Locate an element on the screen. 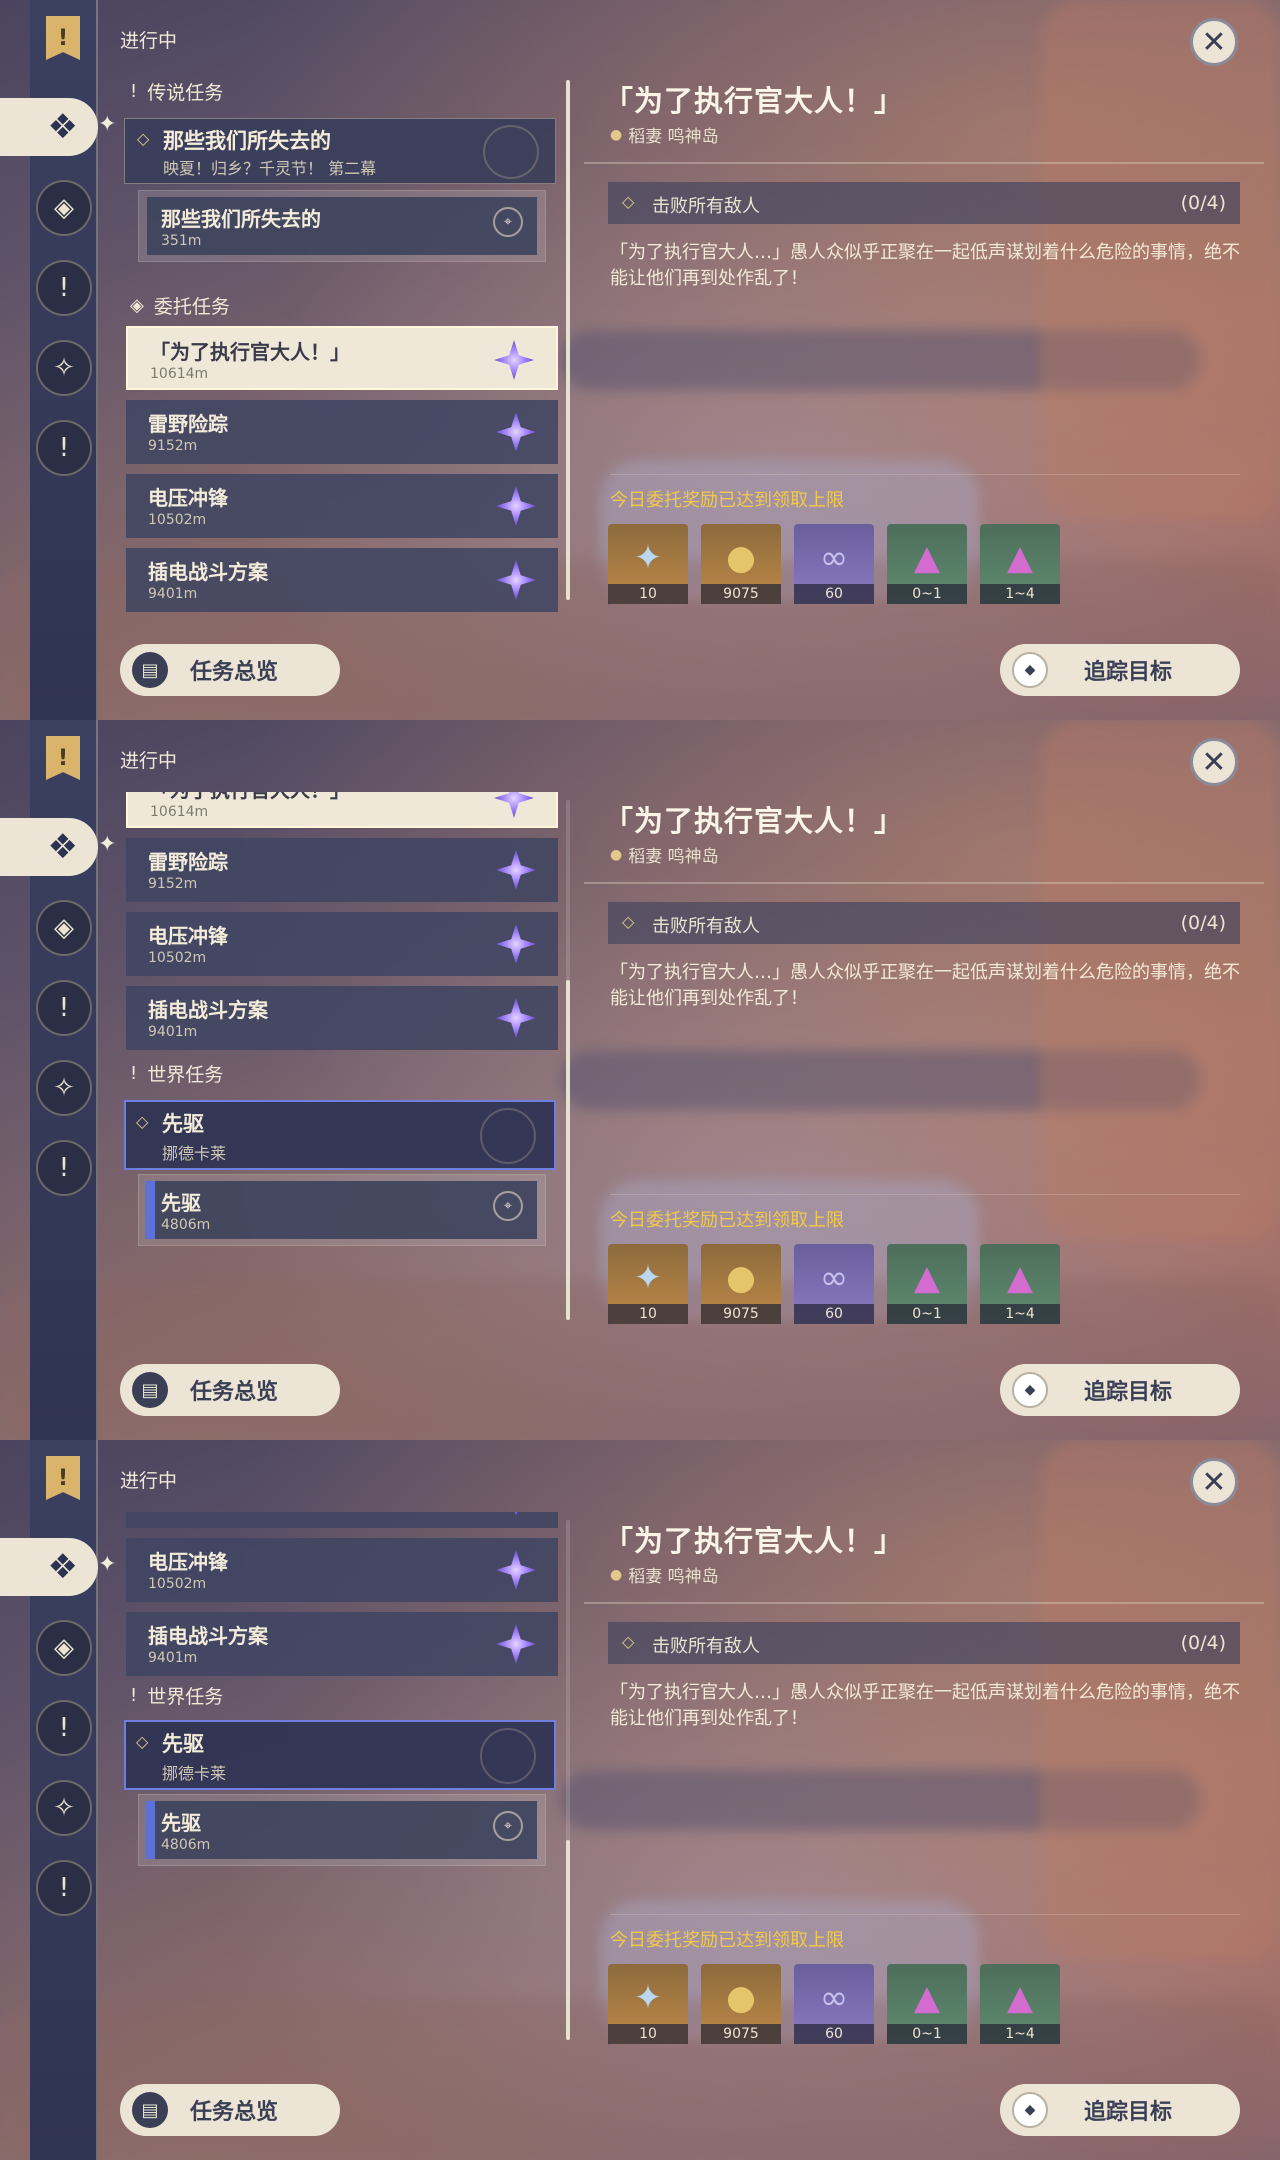 Image resolution: width=1280 pixels, height=2160 pixels. quest-title: 插电战斗方案 is located at coordinates (208, 1010).